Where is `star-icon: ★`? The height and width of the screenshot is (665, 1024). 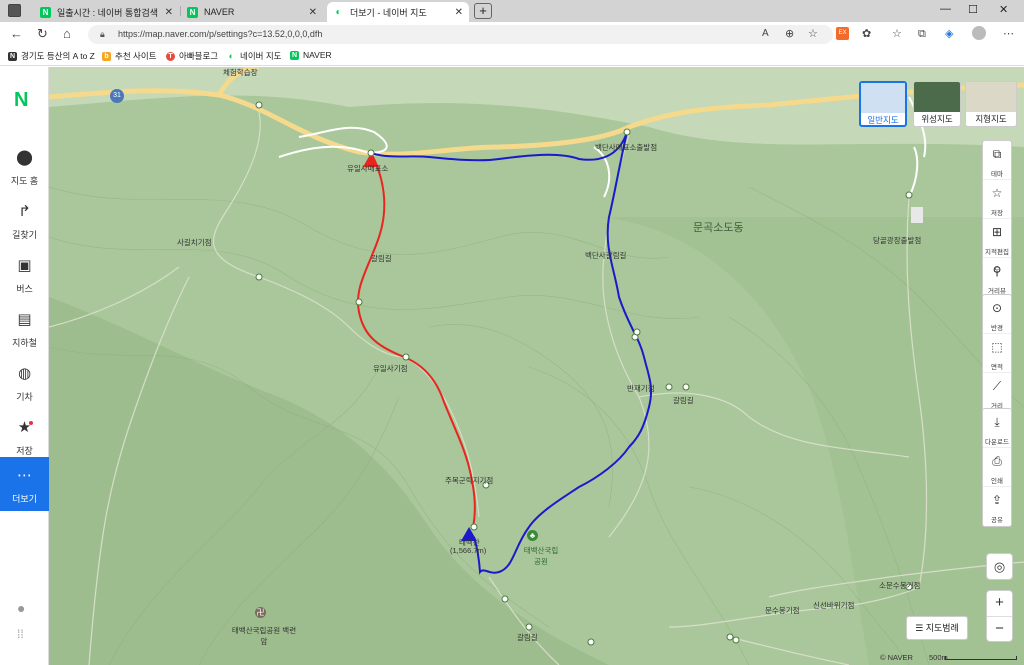
star-icon: ★ is located at coordinates (24, 427).